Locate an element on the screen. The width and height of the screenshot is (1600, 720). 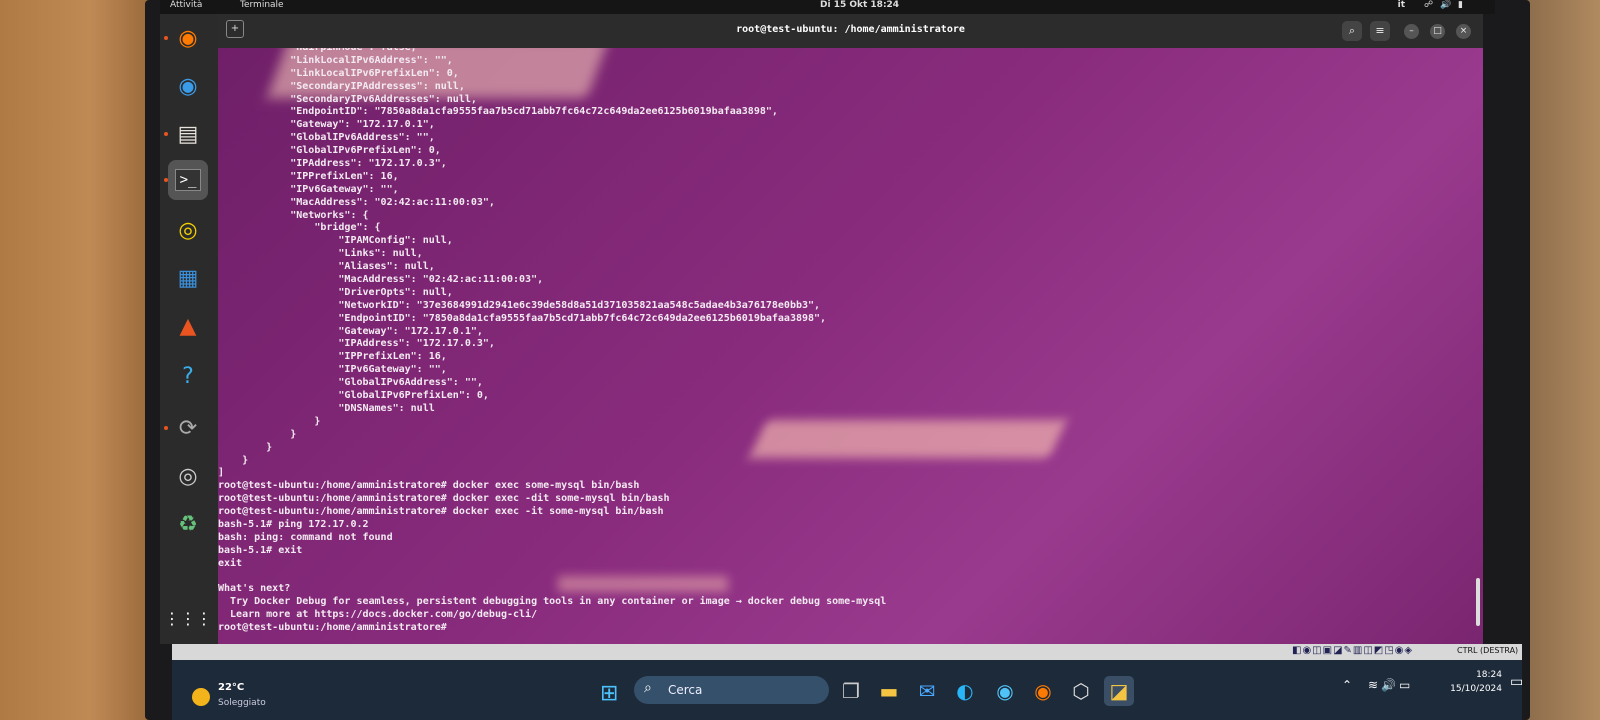
terminal-scrollbar is located at coordinates (1478, 602).